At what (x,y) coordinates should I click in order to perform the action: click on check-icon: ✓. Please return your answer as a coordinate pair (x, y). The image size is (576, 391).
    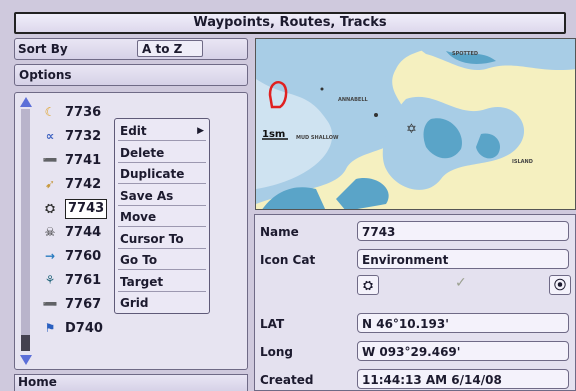
    Looking at the image, I should click on (461, 283).